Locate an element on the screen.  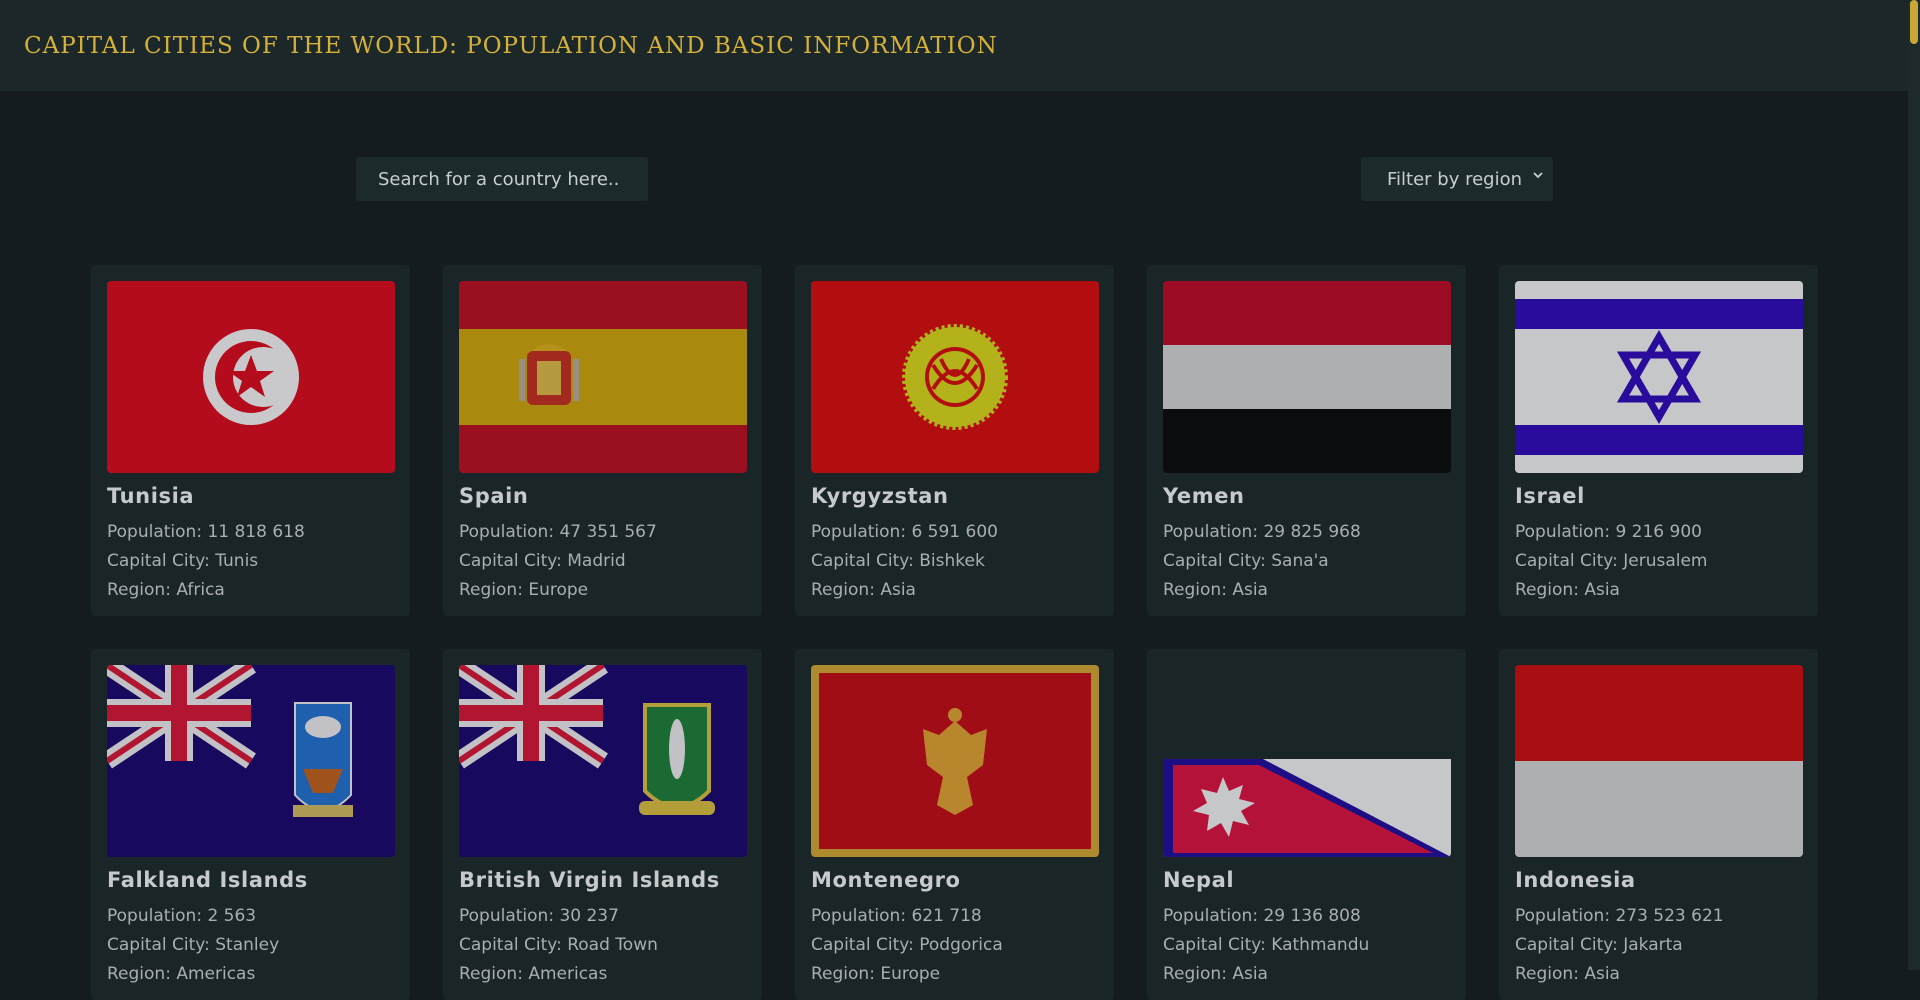
country-name: Falkland Islands is located at coordinates (207, 880).